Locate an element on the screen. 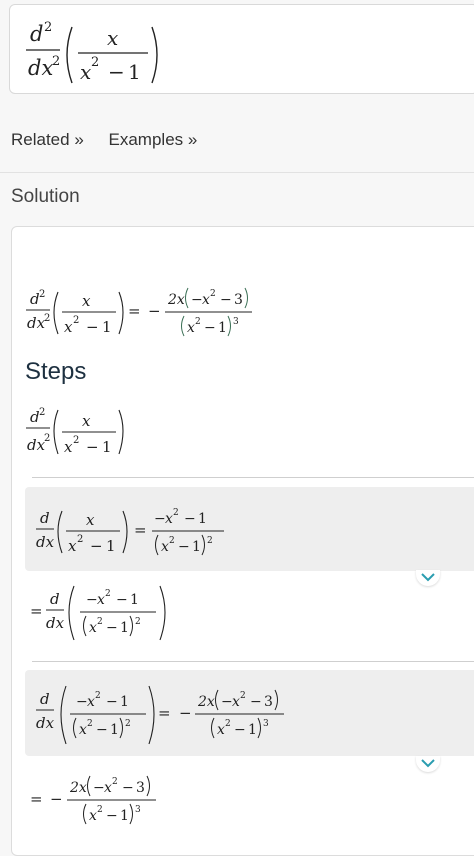 The height and width of the screenshot is (856, 474). expand-step-1-button is located at coordinates (428, 578).